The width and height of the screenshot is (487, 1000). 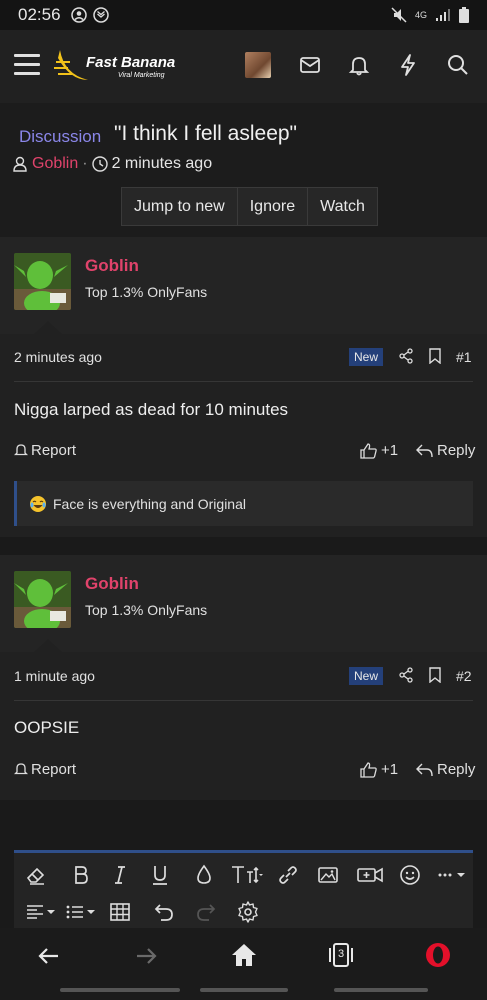 What do you see at coordinates (141, 75) in the screenshot?
I see `brand-tagline: Viral Marketing` at bounding box center [141, 75].